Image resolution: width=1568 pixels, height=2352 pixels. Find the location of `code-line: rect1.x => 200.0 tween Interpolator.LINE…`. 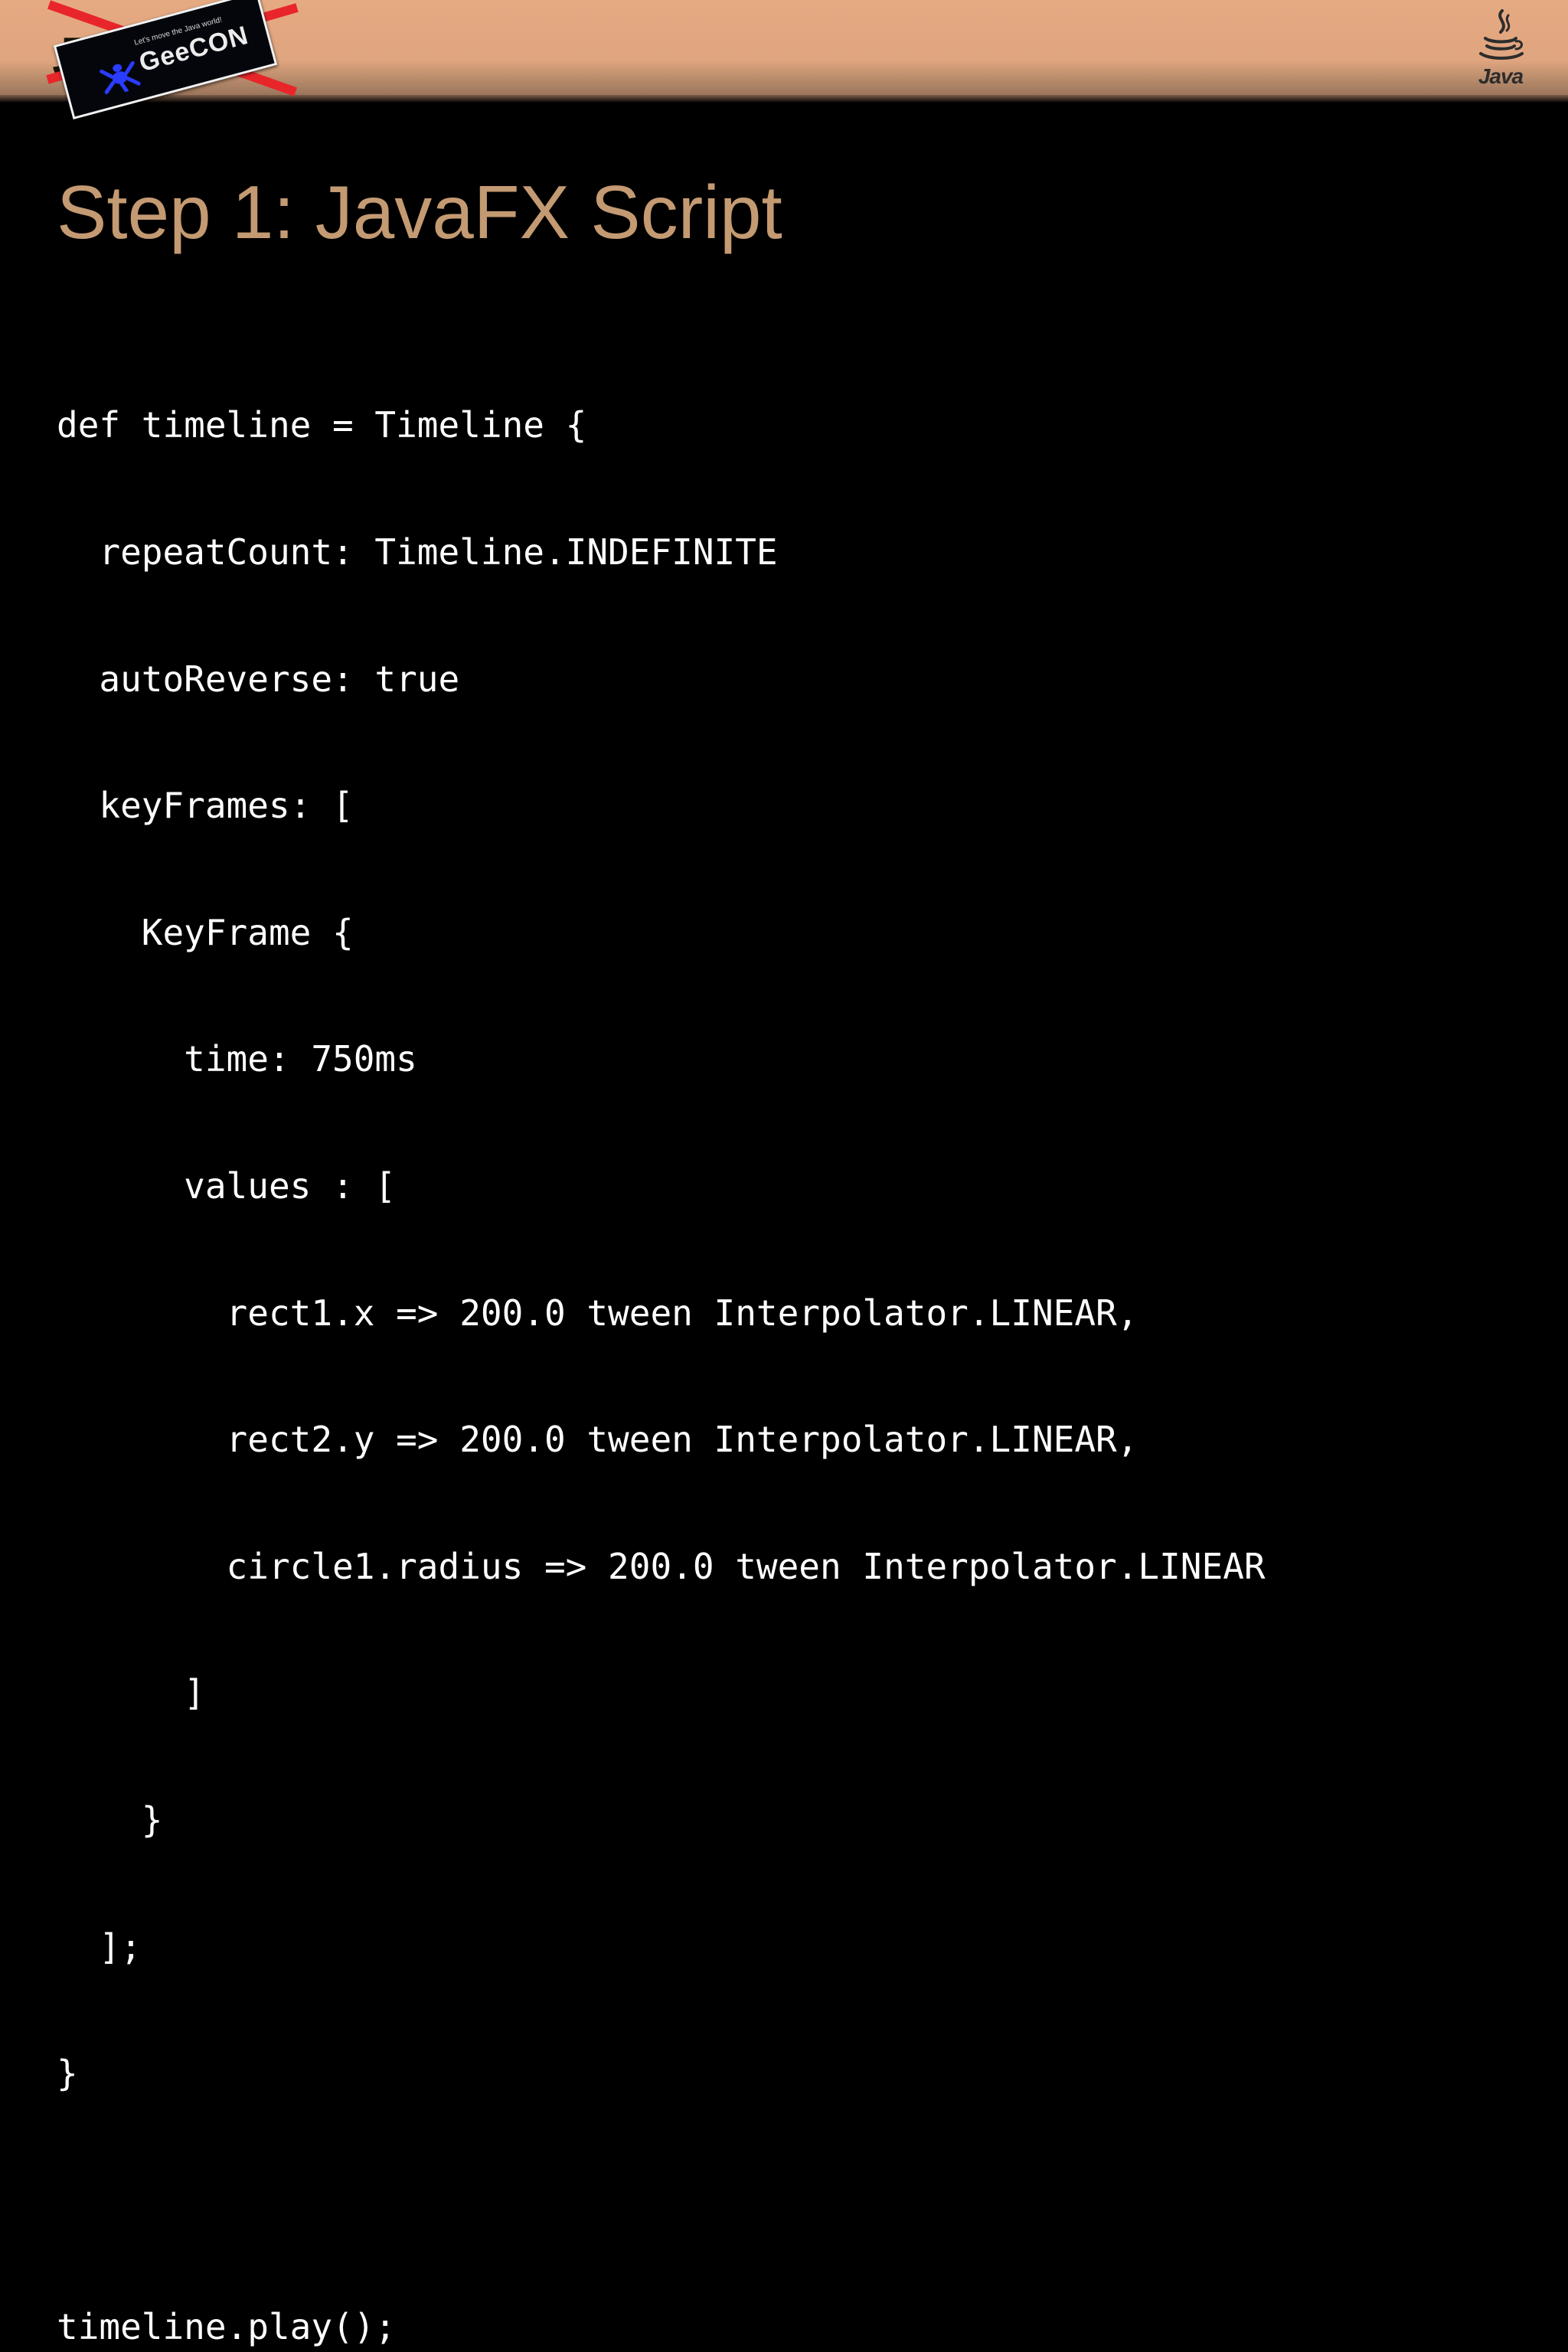

code-line: rect1.x => 200.0 tween Interpolator.LINE… is located at coordinates (597, 1313).